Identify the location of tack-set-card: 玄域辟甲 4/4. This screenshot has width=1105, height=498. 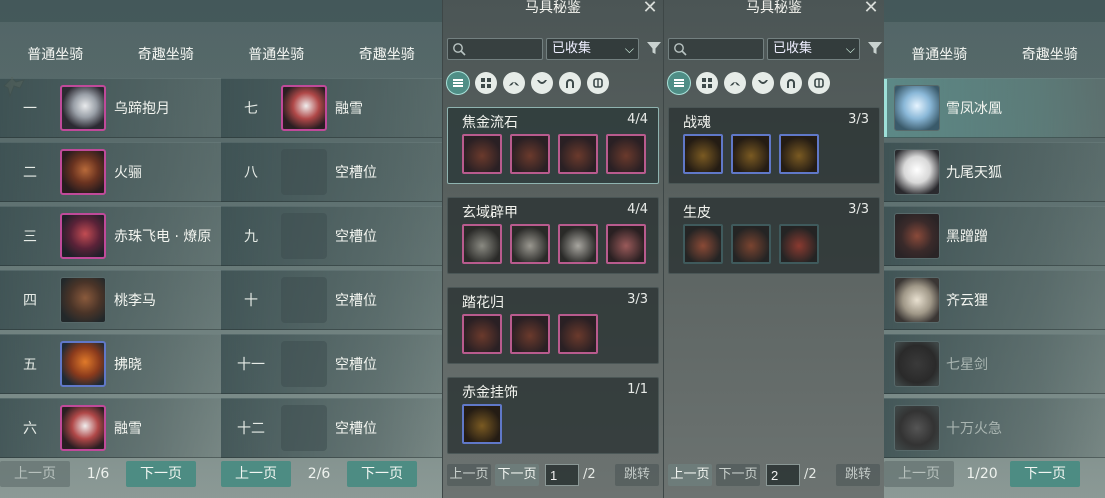
(553, 235).